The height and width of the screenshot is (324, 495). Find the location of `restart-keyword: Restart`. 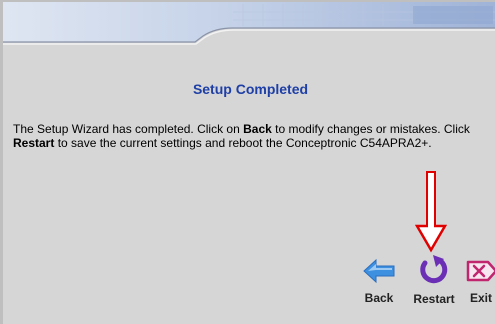

restart-keyword: Restart is located at coordinates (34, 143).